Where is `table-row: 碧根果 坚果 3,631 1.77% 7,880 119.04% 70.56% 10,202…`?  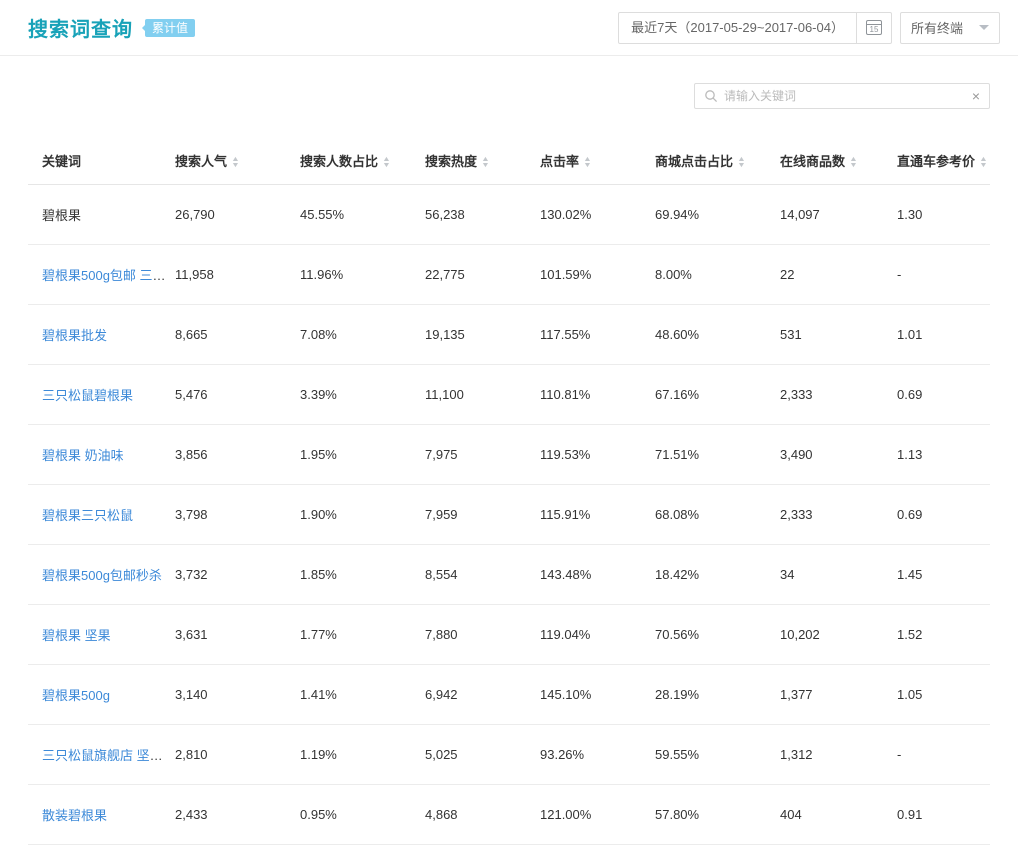 table-row: 碧根果 坚果 3,631 1.77% 7,880 119.04% 70.56% 10,202… is located at coordinates (509, 634).